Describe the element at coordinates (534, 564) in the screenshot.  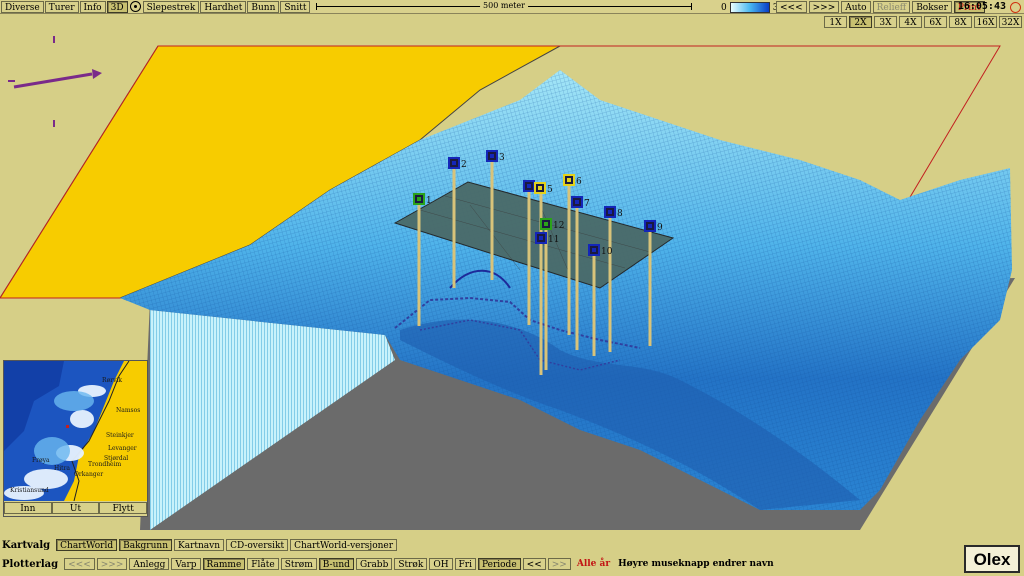
I see `periode-prev-button: <<` at that location.